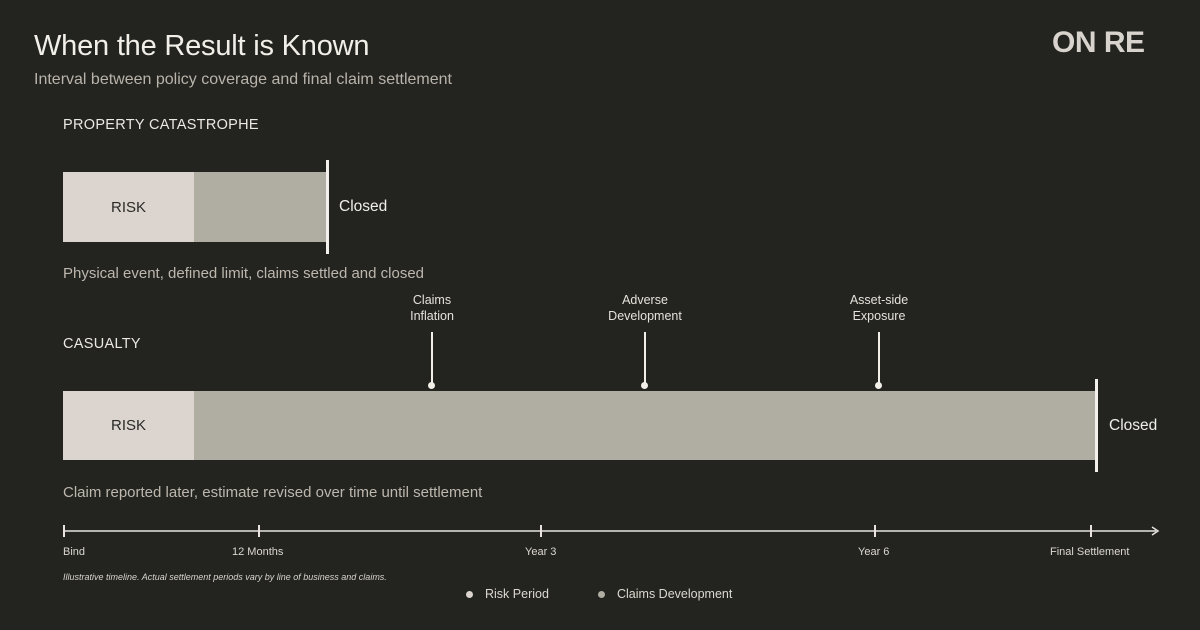  What do you see at coordinates (1096, 425) in the screenshot?
I see `casualty-closed-line` at bounding box center [1096, 425].